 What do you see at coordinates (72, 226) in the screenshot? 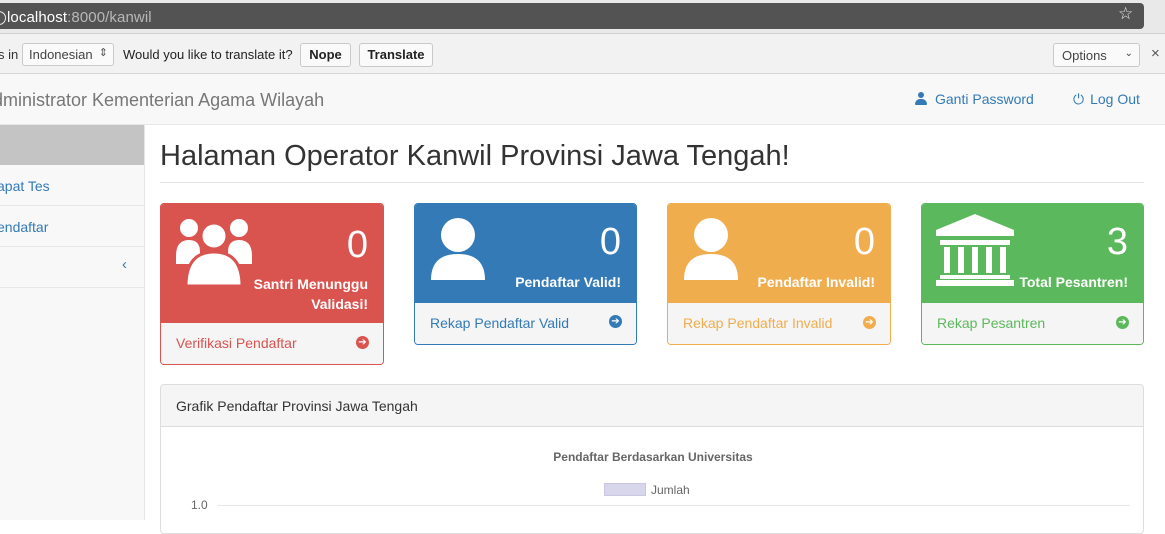
I see `sidebar-item-pendaftar: endaftar` at bounding box center [72, 226].